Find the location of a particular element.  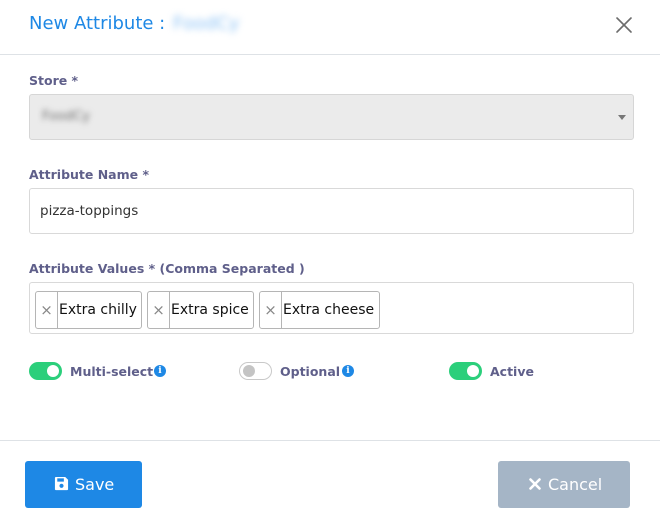

modal-header: New Attribute : FoodCy is located at coordinates (330, 27).